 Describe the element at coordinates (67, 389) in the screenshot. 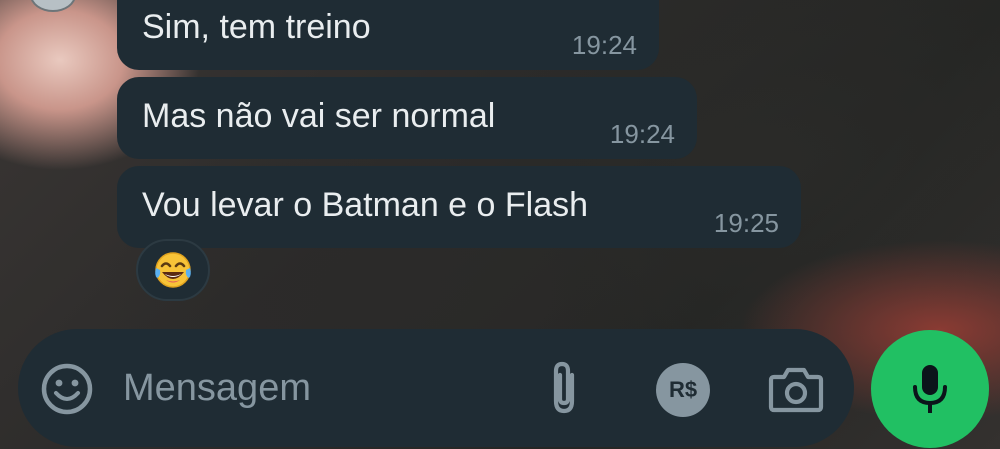

I see `smiley-icon` at that location.